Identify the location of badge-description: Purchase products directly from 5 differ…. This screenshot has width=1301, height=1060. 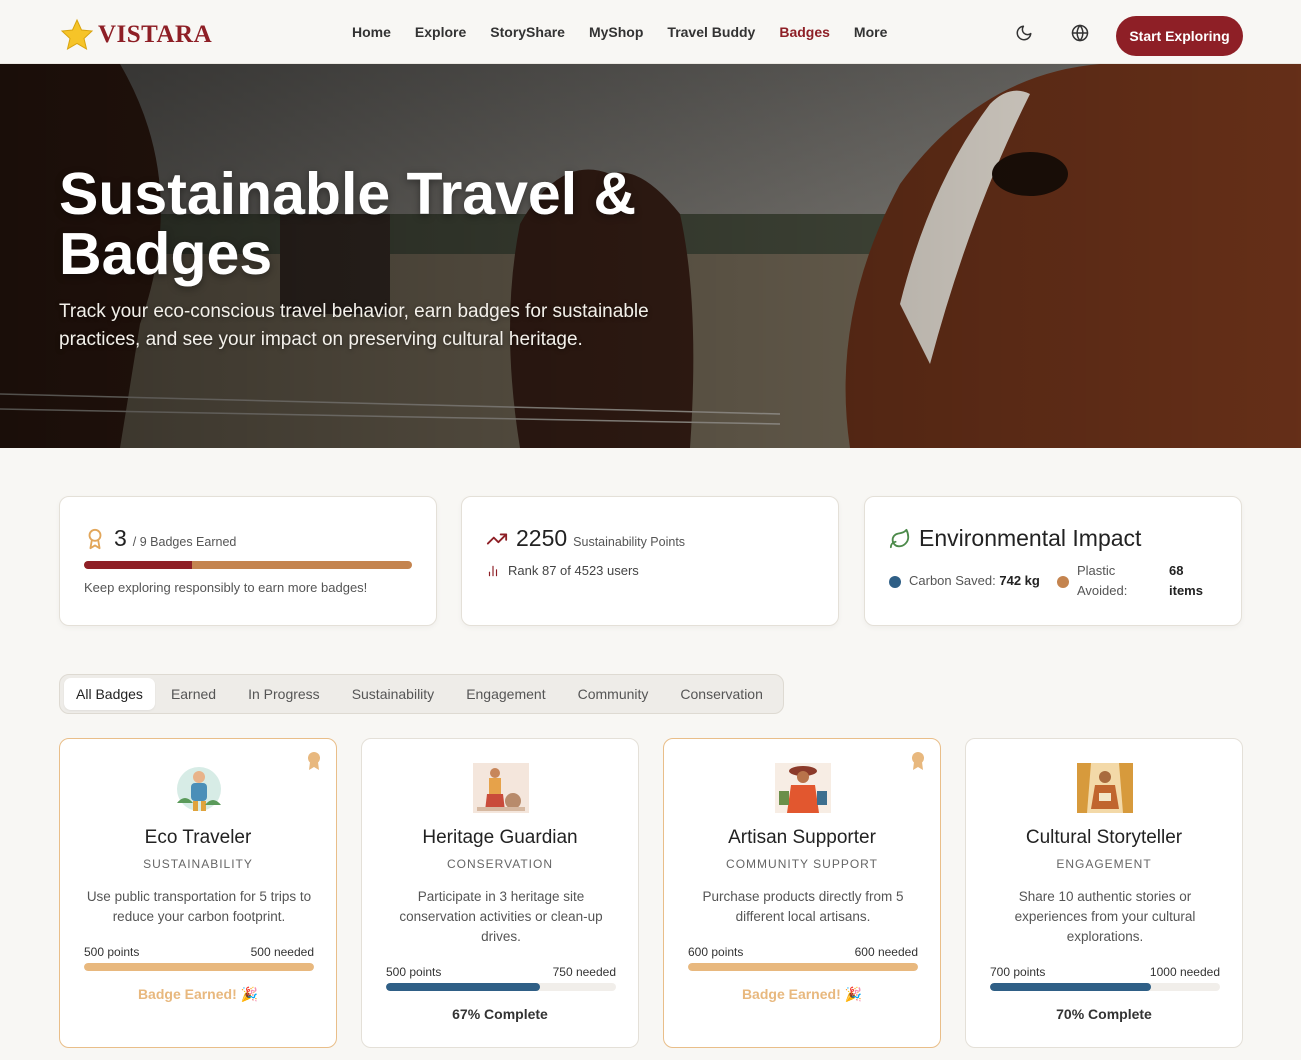
(803, 906).